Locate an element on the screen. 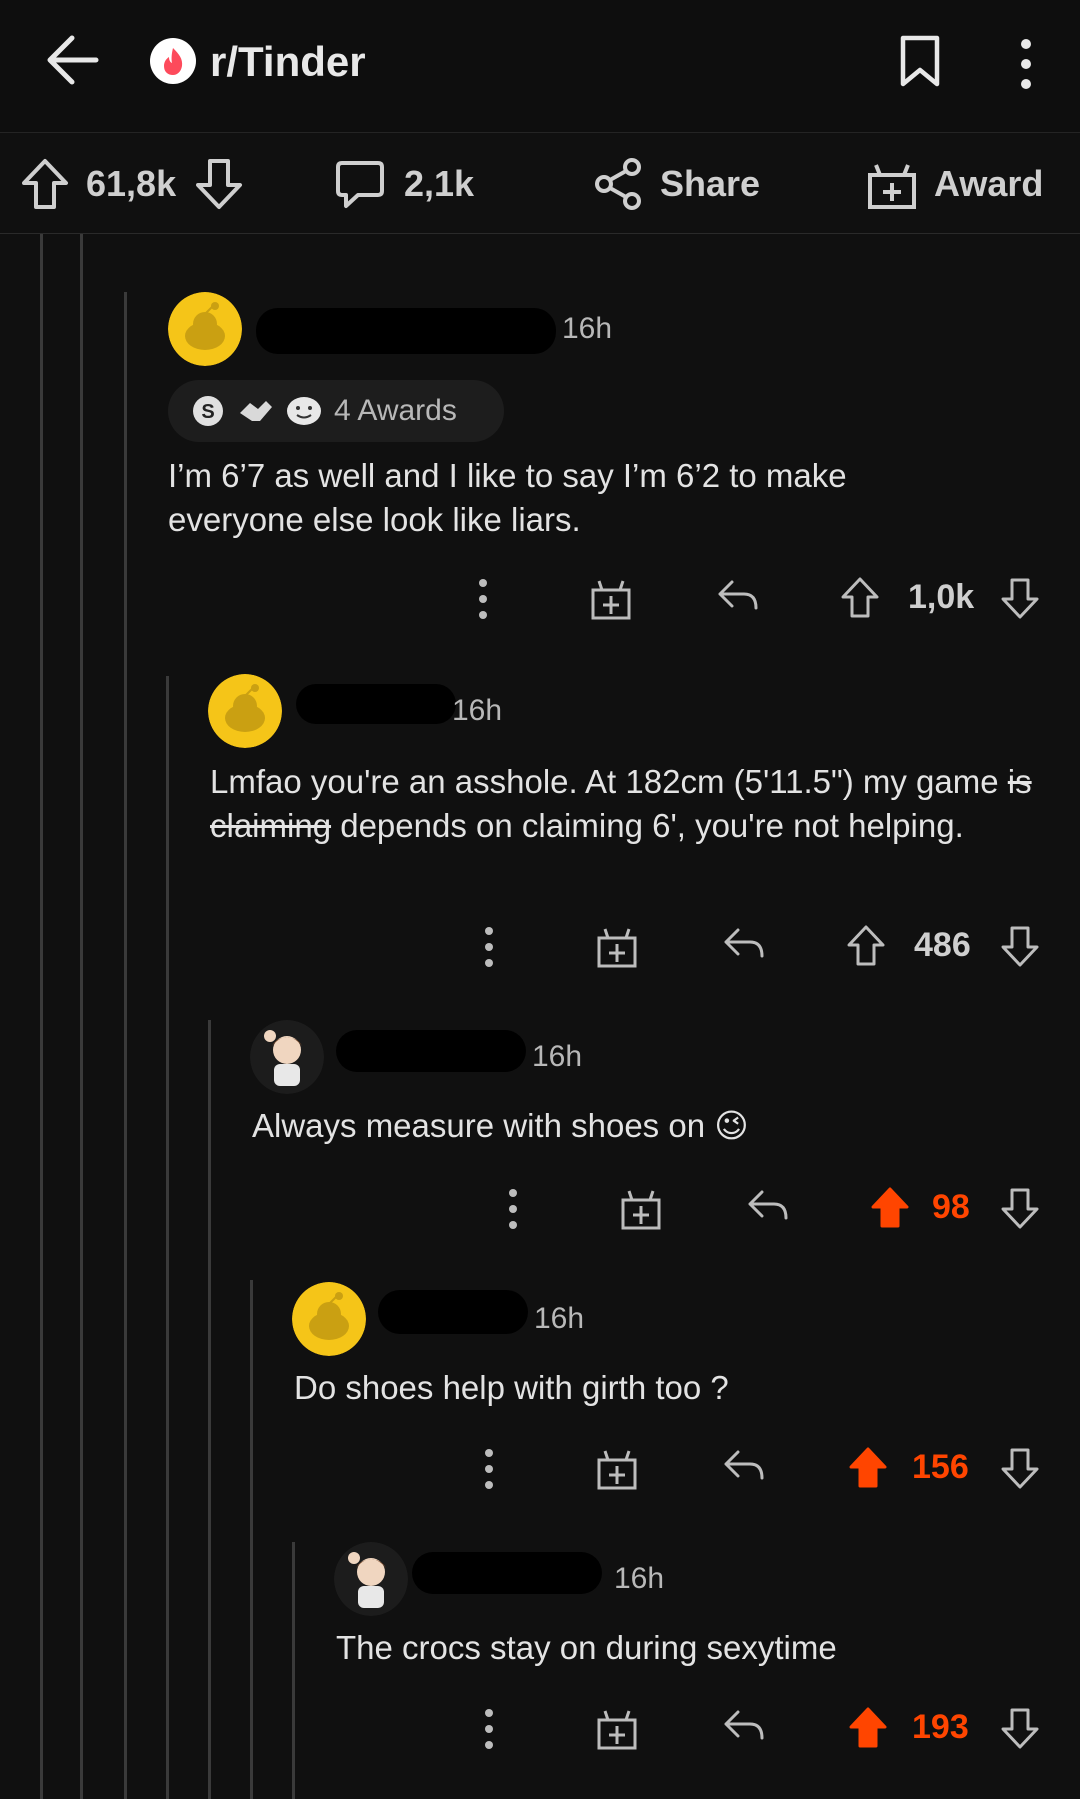 This screenshot has height=1799, width=1080. comment-score: 193 is located at coordinates (940, 1727).